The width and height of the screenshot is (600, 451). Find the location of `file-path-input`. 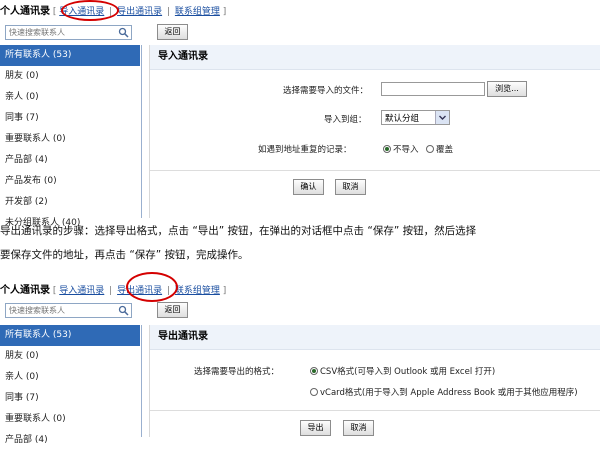

file-path-input is located at coordinates (433, 89).